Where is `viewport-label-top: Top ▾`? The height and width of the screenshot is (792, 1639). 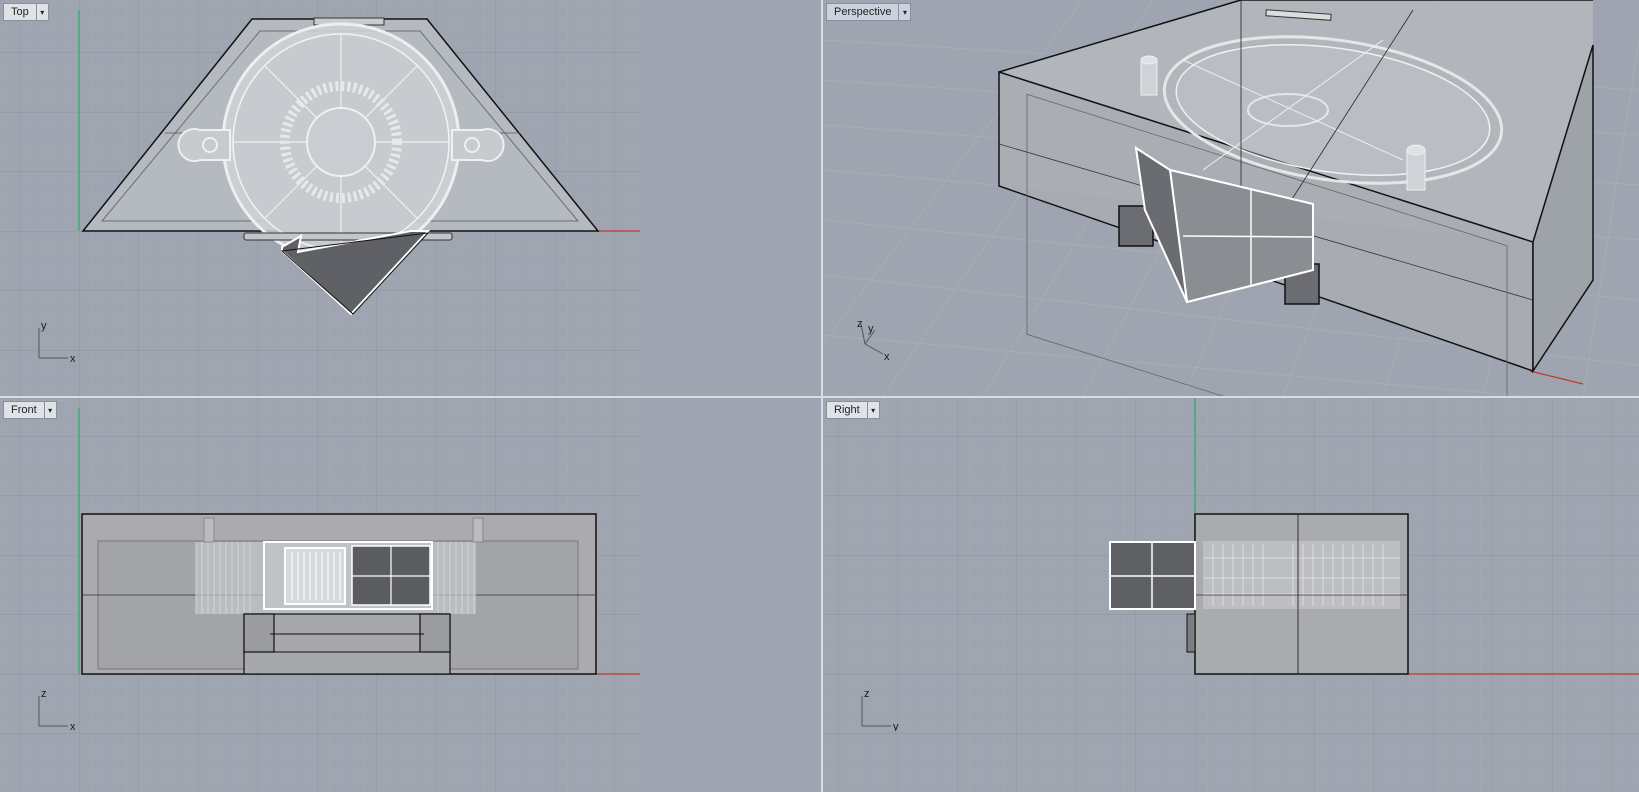 viewport-label-top: Top ▾ is located at coordinates (26, 12).